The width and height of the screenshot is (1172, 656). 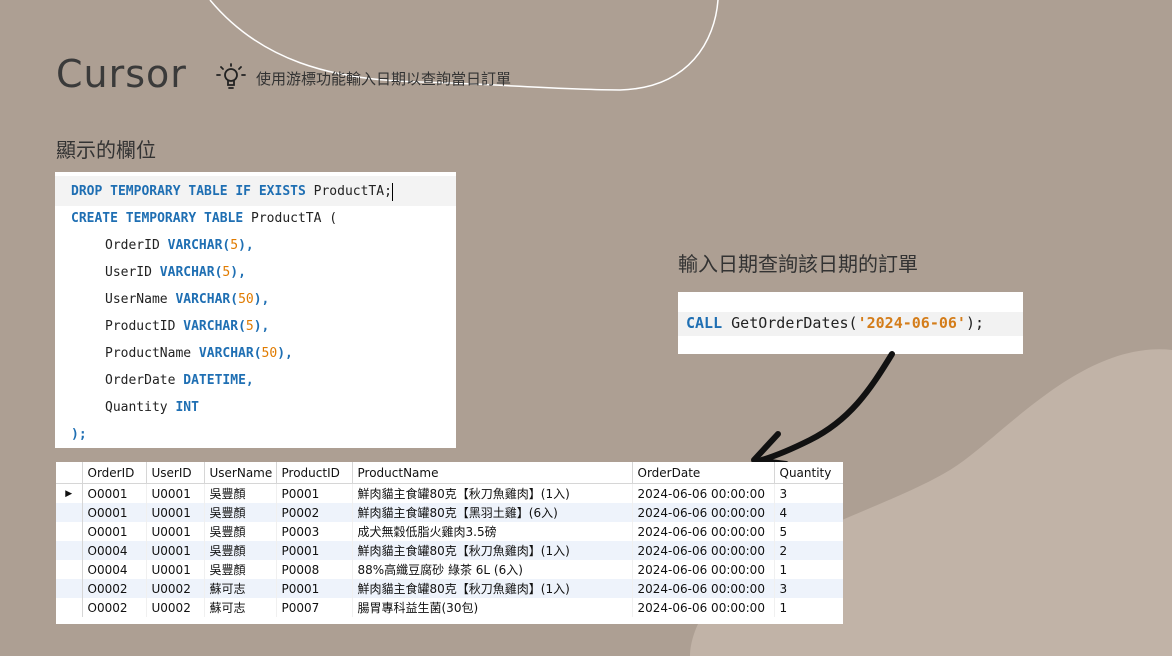 I want to click on code-line-username: UserName VARCHAR(50),, so click(x=187, y=299).